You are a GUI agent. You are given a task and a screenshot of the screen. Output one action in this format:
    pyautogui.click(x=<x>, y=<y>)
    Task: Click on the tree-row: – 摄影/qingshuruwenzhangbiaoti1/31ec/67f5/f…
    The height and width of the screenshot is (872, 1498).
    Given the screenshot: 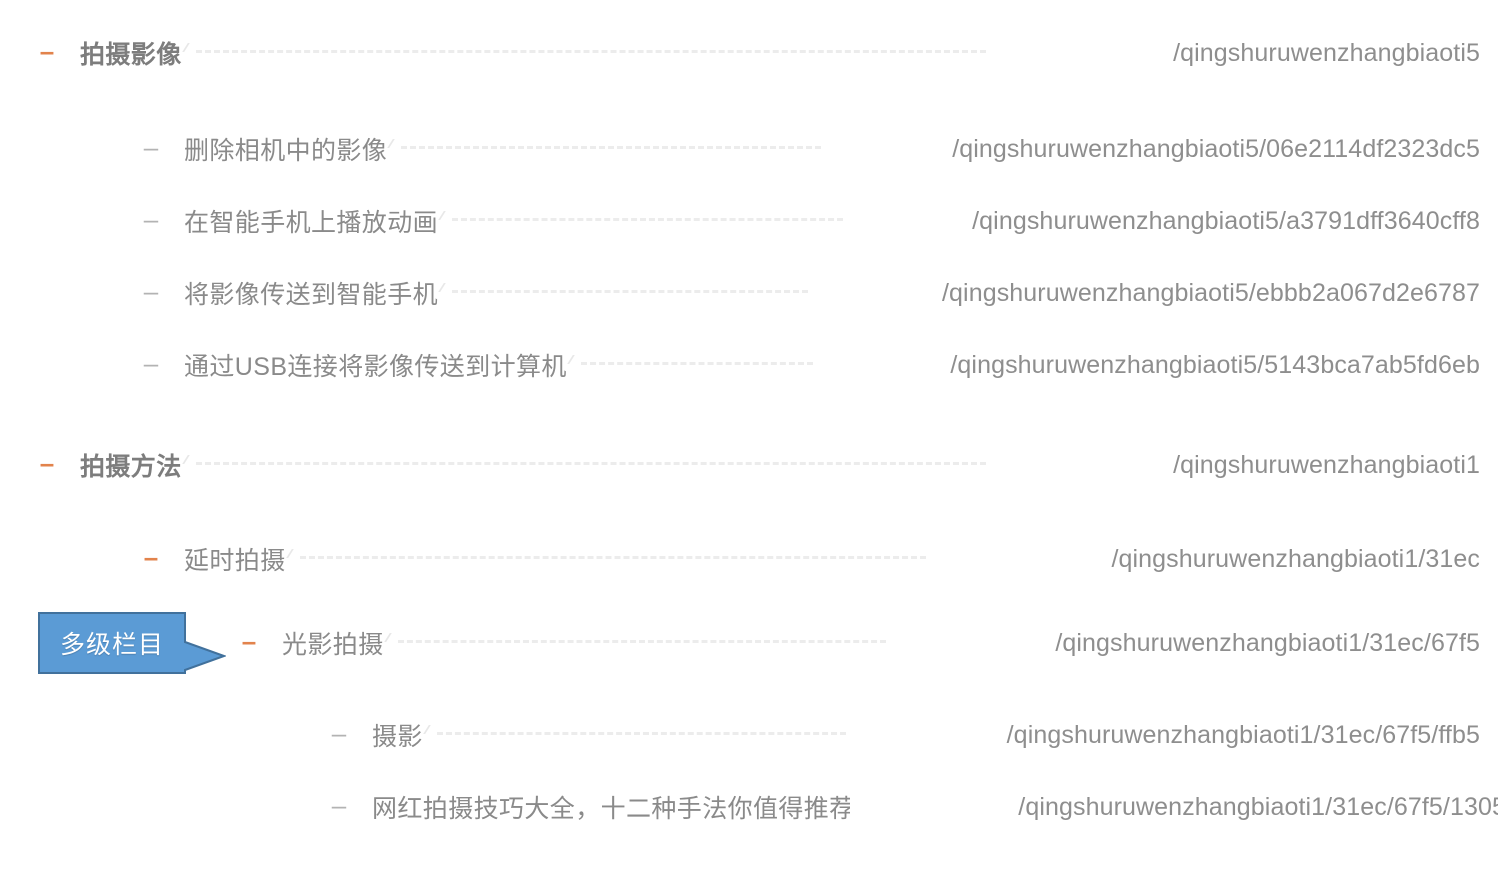 What is the action you would take?
    pyautogui.click(x=749, y=735)
    